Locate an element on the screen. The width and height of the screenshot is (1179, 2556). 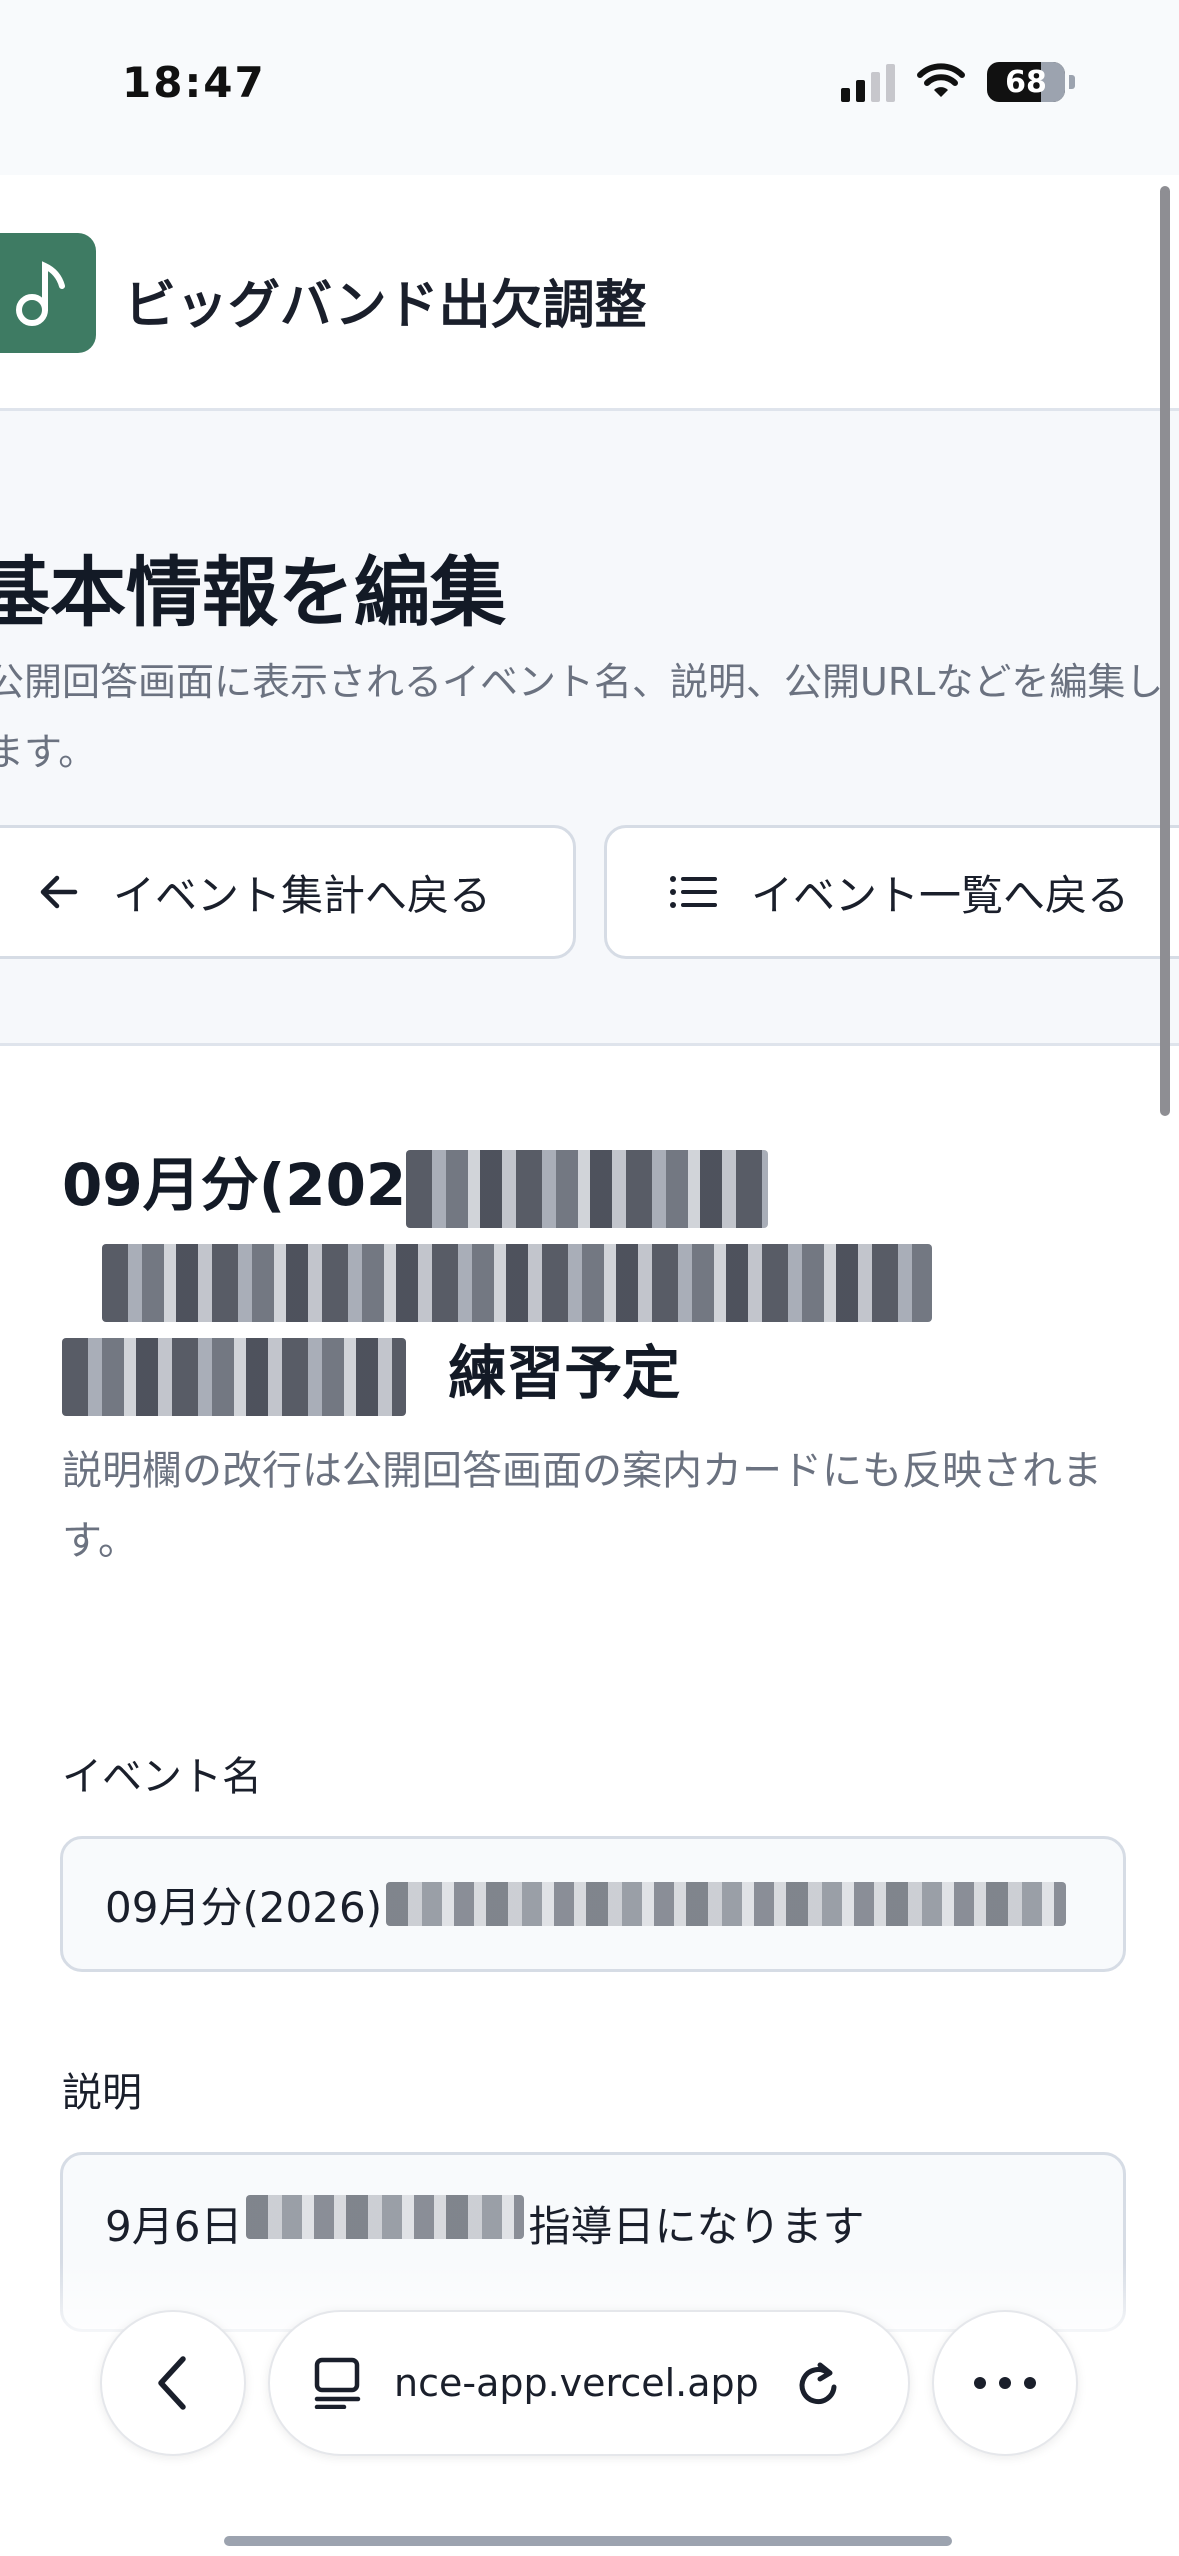
chevron-left-icon is located at coordinates (172, 2383).